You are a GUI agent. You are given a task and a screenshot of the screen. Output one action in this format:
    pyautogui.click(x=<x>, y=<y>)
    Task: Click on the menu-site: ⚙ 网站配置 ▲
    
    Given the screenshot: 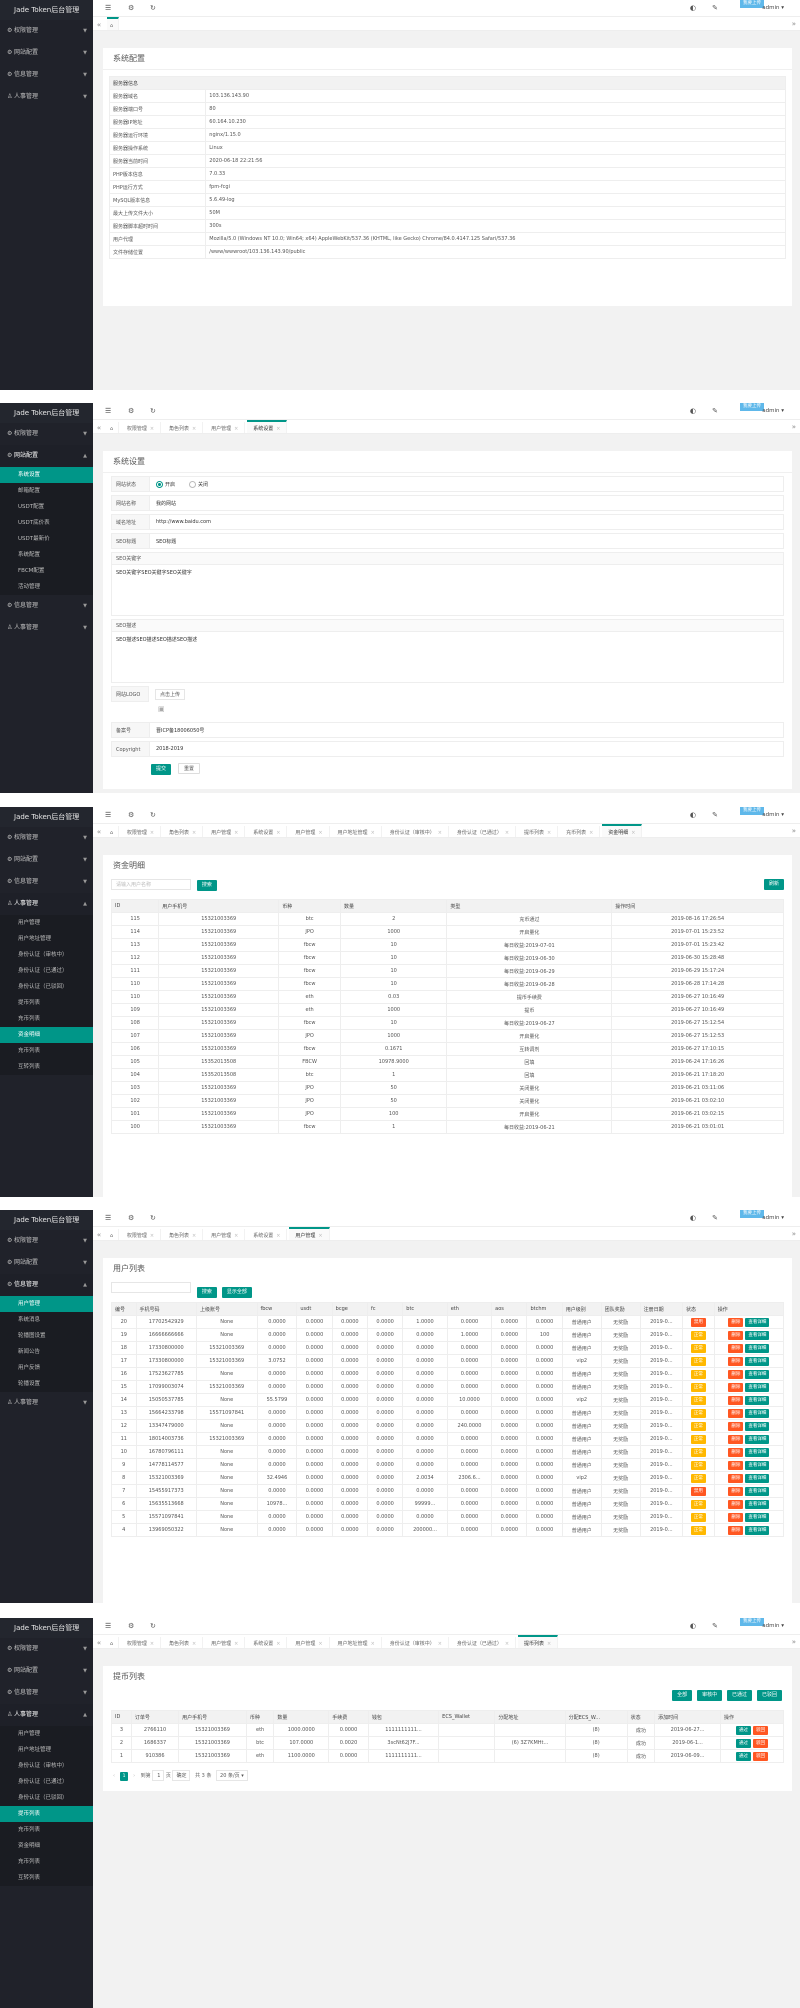 What is the action you would take?
    pyautogui.click(x=46, y=456)
    